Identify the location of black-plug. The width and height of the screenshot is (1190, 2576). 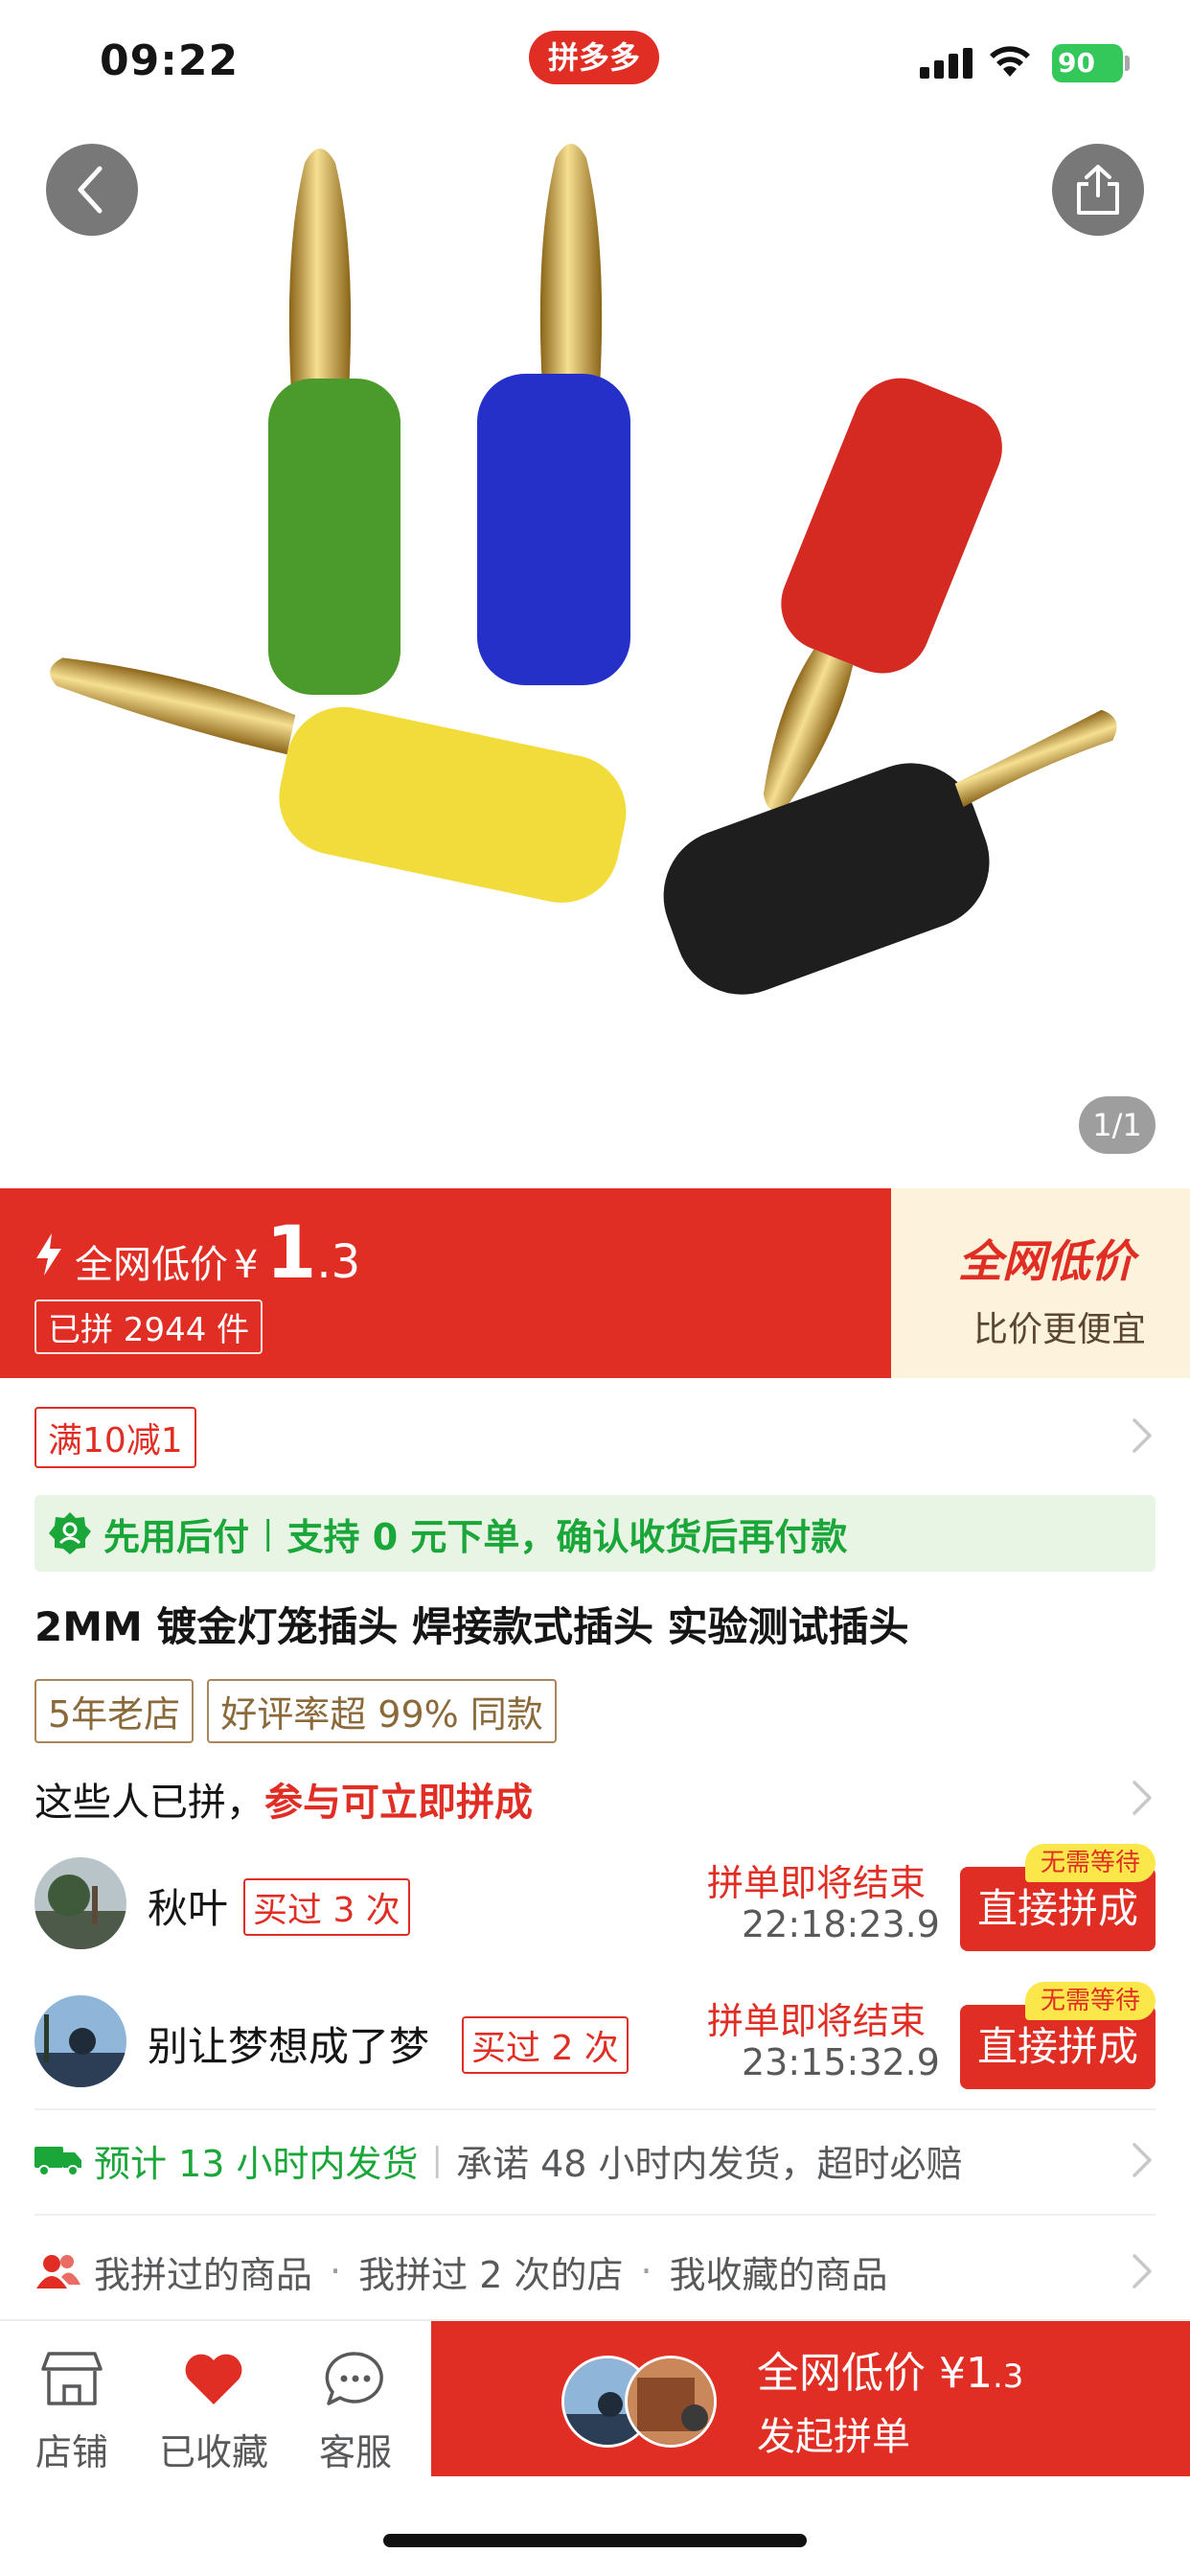
(890, 852).